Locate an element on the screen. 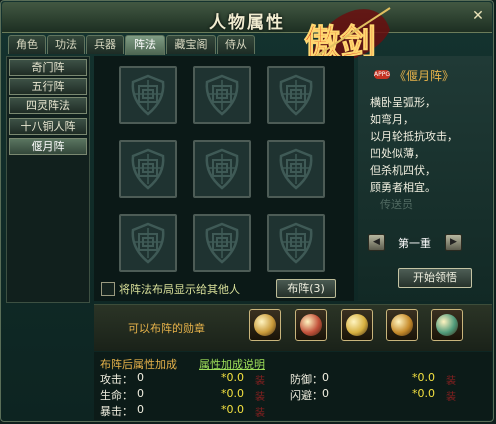  gold-ring-medal-icon is located at coordinates (357, 325).